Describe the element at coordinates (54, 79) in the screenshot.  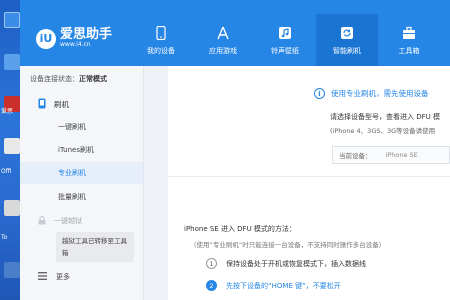
I see `status-label: 设备连接状态：` at that location.